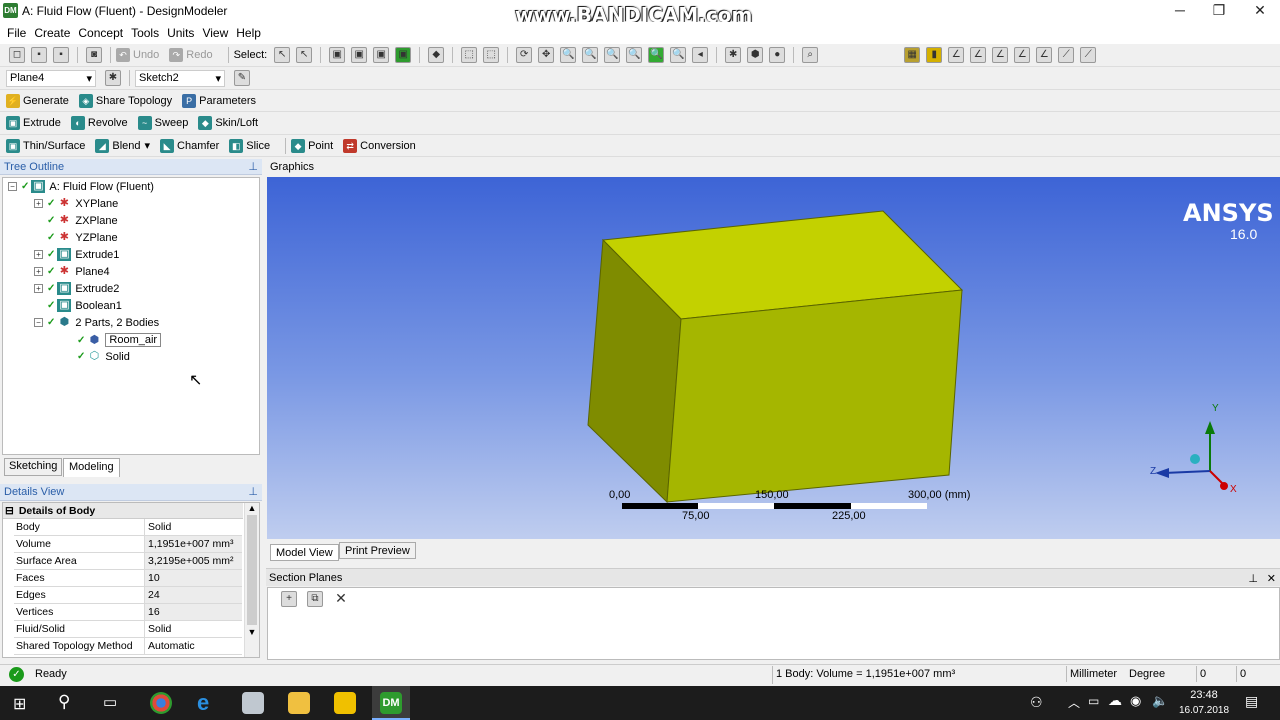 The width and height of the screenshot is (1280, 720). Describe the element at coordinates (359, 55) in the screenshot. I see `select-edge-icon: ▣` at that location.